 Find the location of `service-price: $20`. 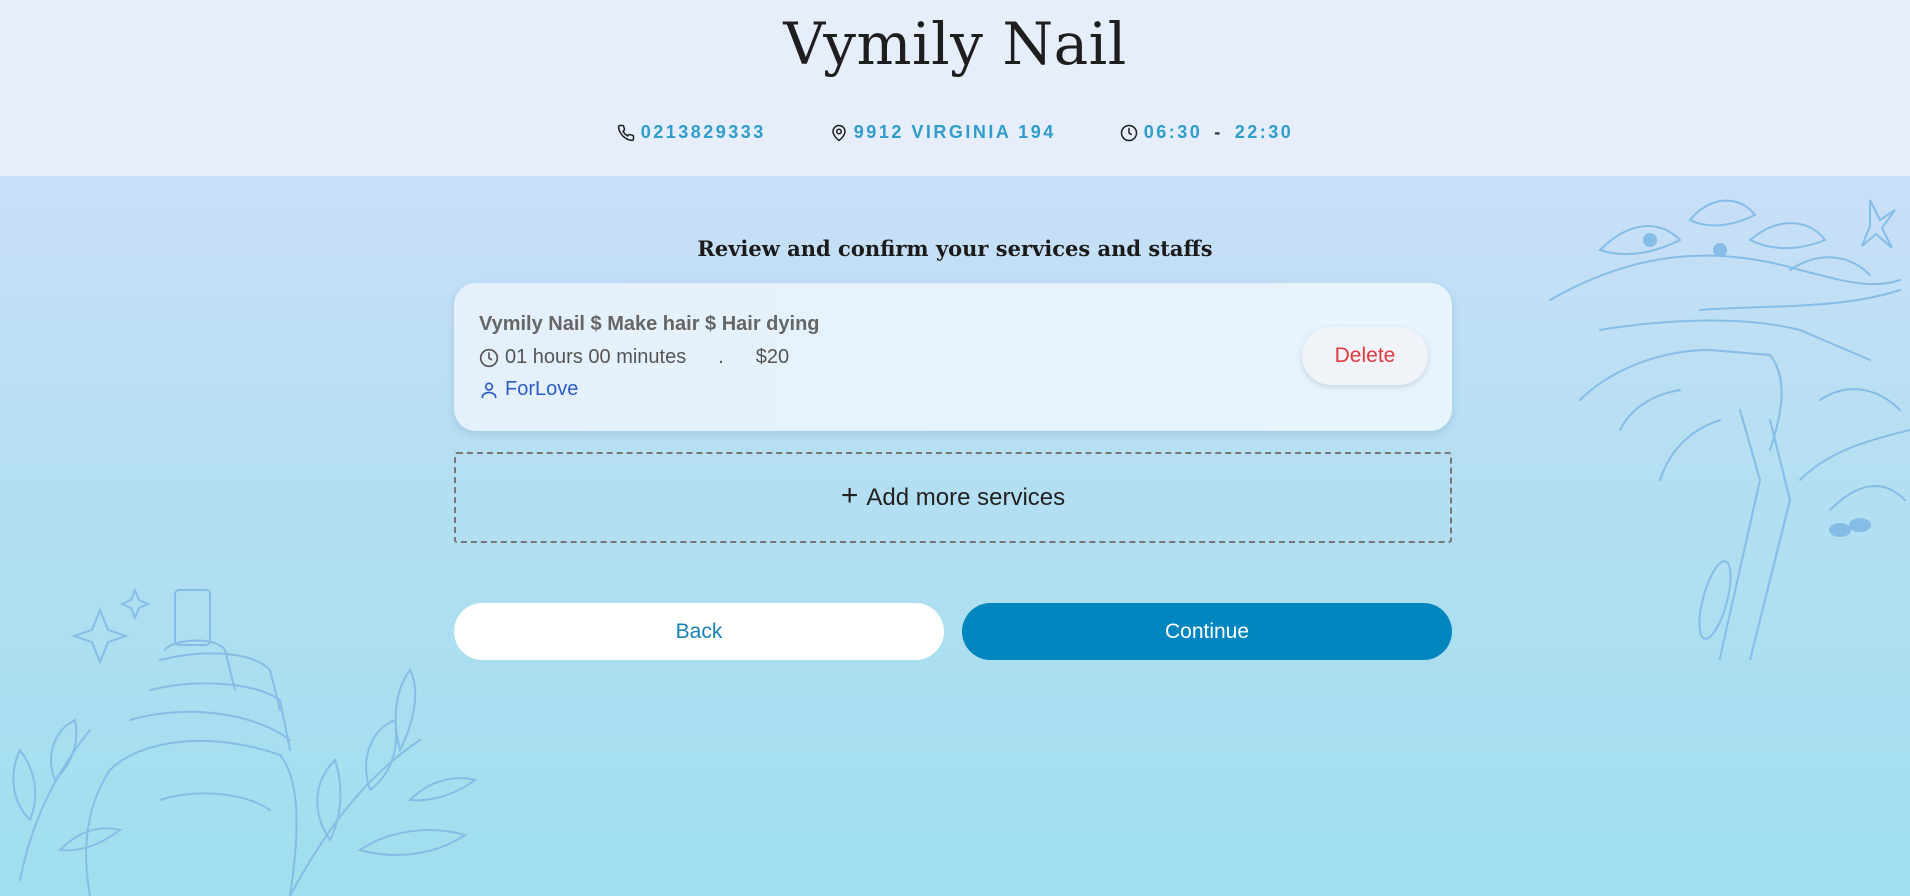

service-price: $20 is located at coordinates (772, 357).